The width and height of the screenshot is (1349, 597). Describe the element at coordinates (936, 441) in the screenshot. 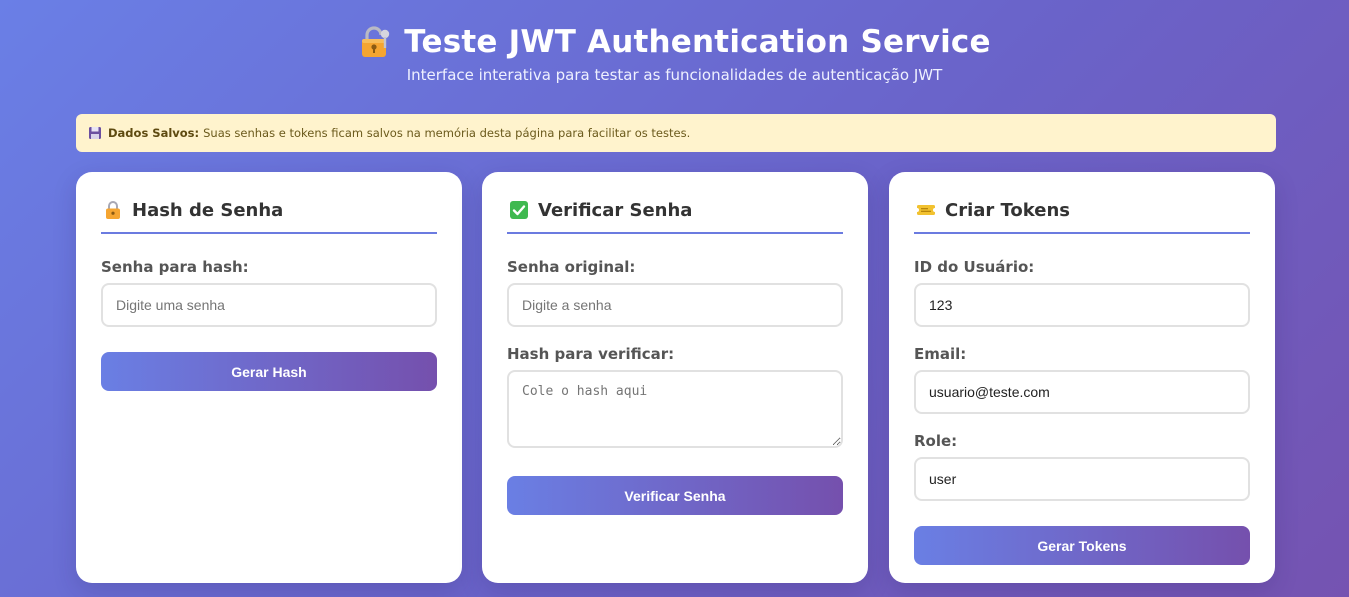

I see `role-label: Role:` at that location.